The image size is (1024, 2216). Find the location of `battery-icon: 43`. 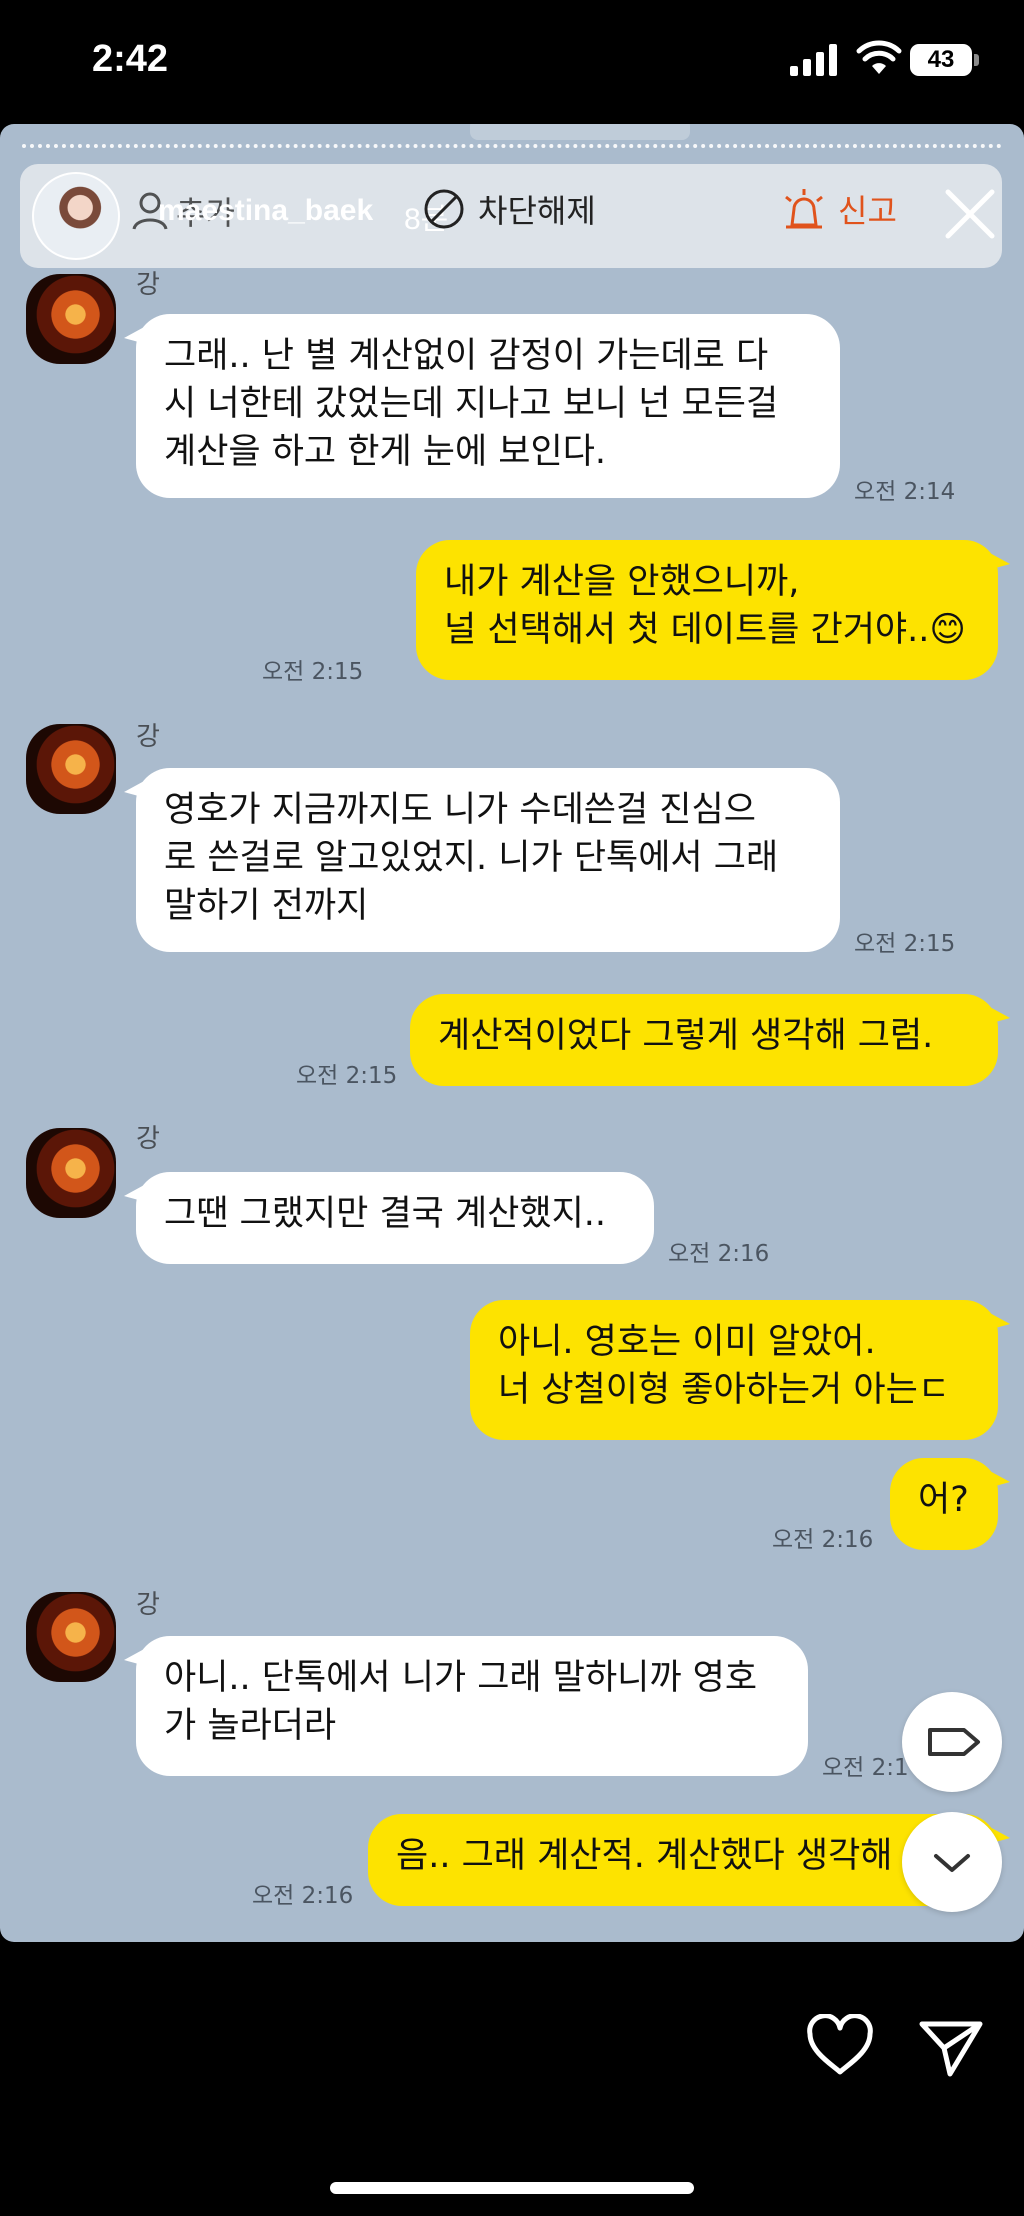

battery-icon: 43 is located at coordinates (941, 60).